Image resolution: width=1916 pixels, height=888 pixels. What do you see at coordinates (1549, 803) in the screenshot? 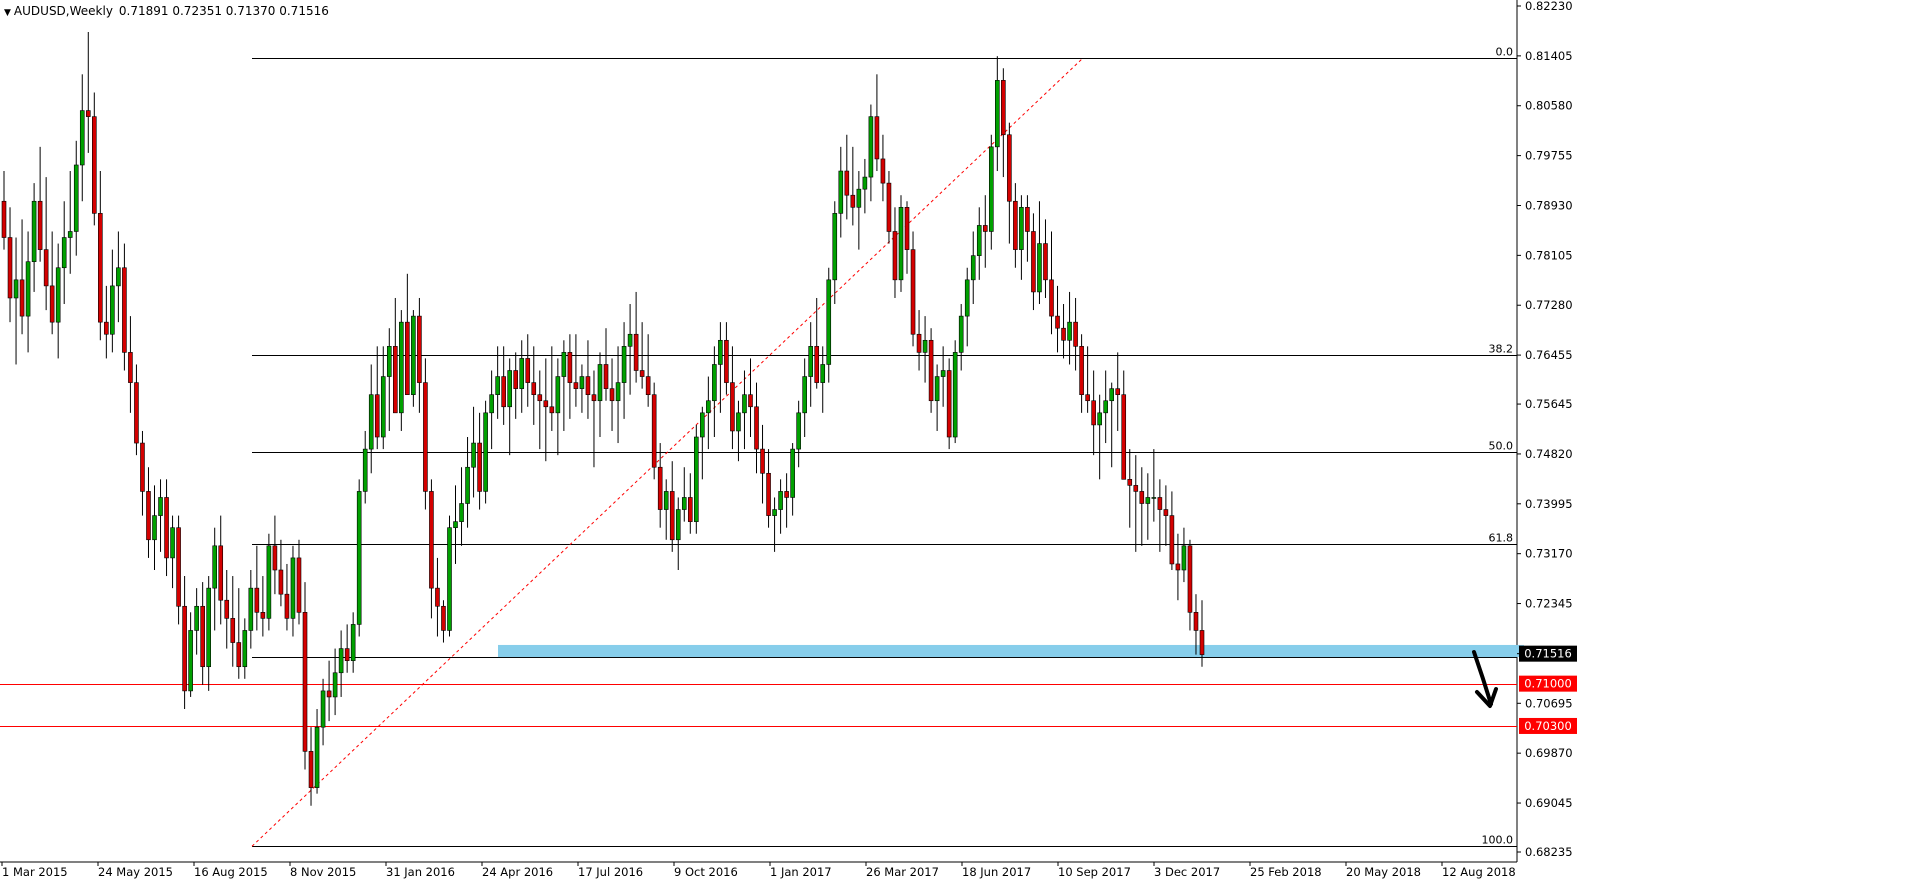
I see `y-tick-label: 0.69045` at bounding box center [1549, 803].